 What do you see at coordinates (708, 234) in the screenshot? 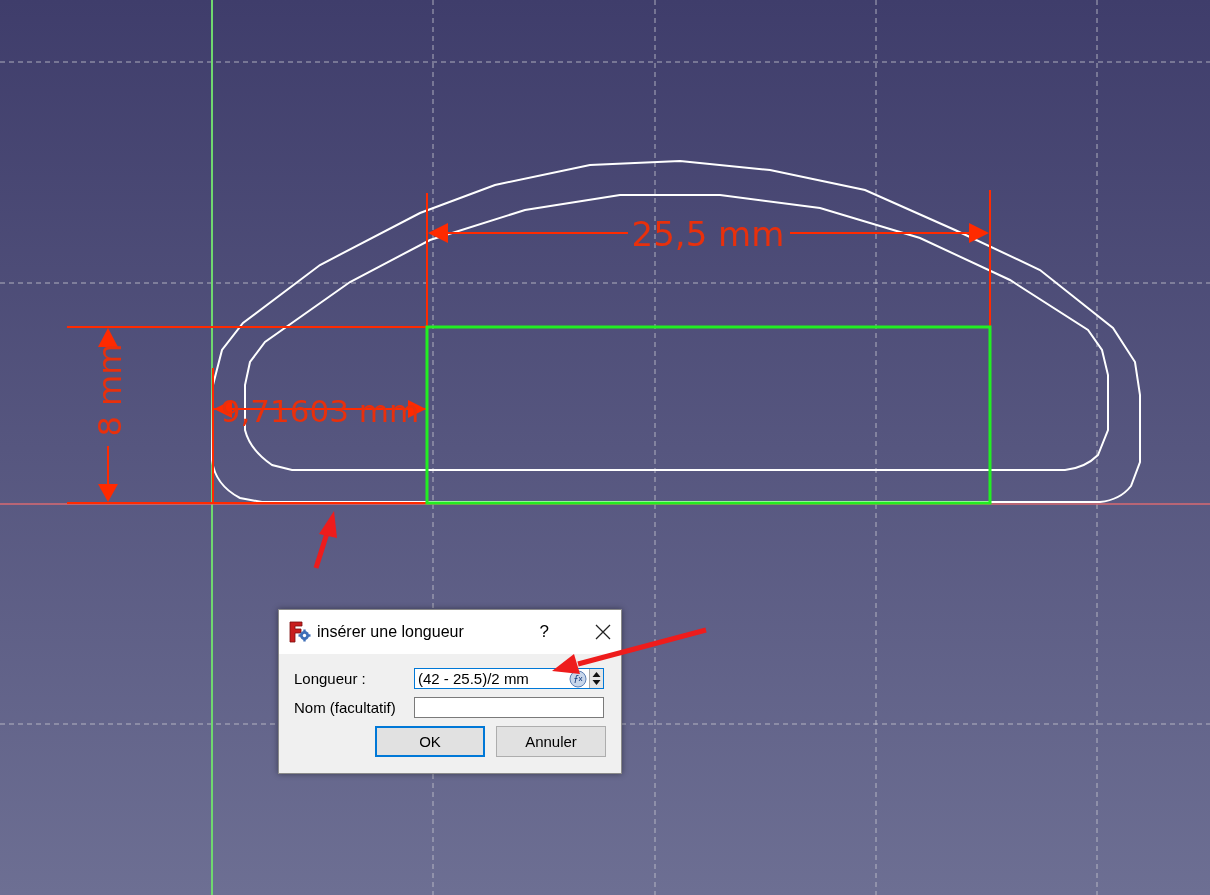
I see `dimension-label: 25,5 mm` at bounding box center [708, 234].